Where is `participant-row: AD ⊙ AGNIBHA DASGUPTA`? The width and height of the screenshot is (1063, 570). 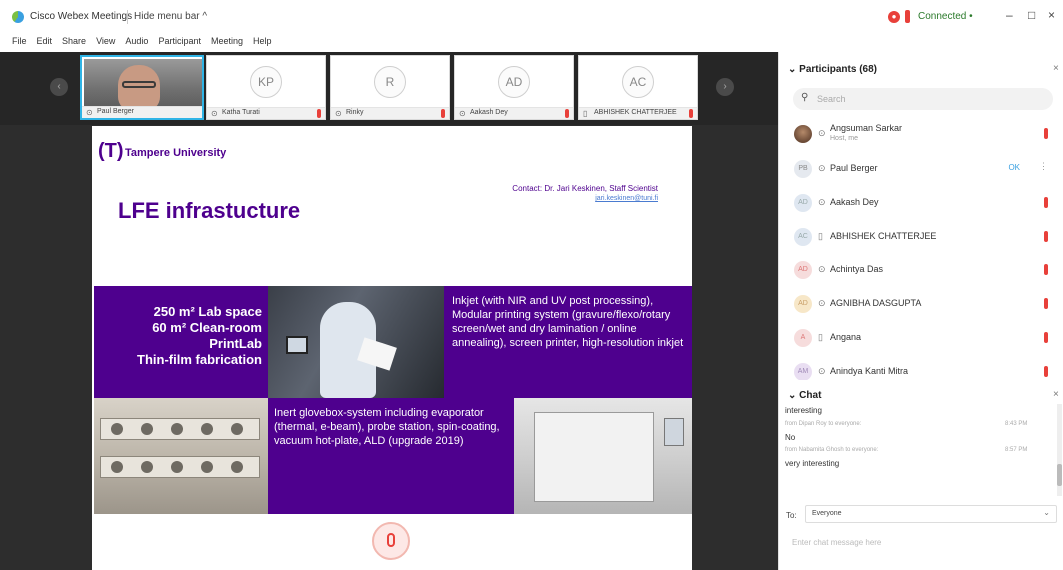
participant-row: AD ⊙ AGNIBHA DASGUPTA is located at coordinates (923, 304).